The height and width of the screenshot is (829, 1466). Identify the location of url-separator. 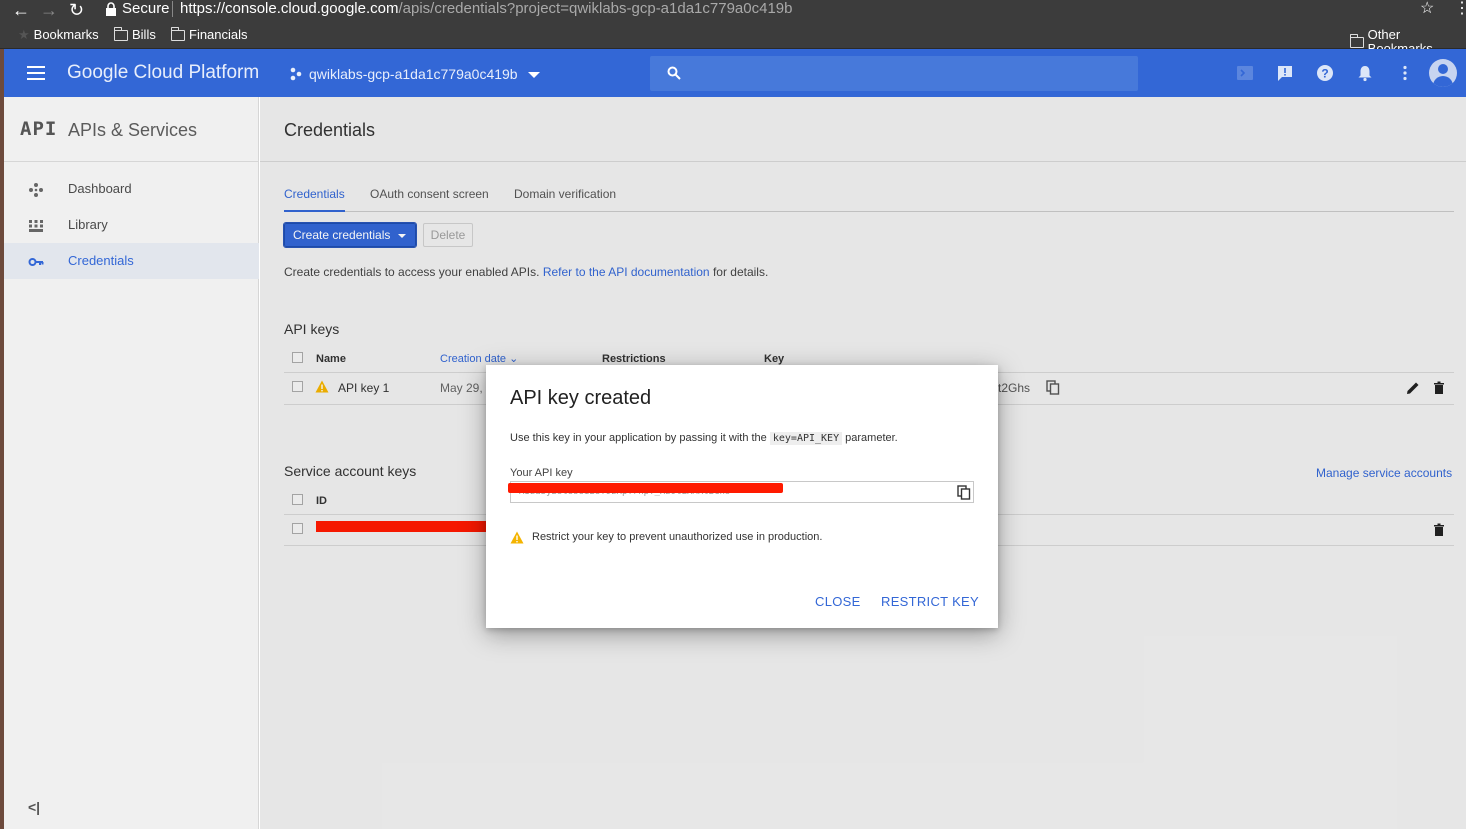
(172, 9).